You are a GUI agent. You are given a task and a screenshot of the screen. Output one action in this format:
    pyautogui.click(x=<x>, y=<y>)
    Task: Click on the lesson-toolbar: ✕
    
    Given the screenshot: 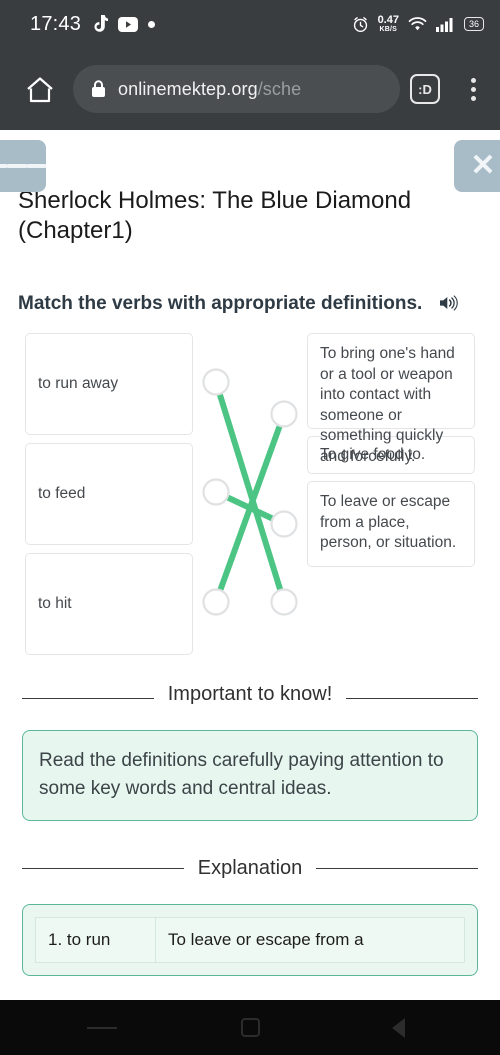 What is the action you would take?
    pyautogui.click(x=250, y=161)
    